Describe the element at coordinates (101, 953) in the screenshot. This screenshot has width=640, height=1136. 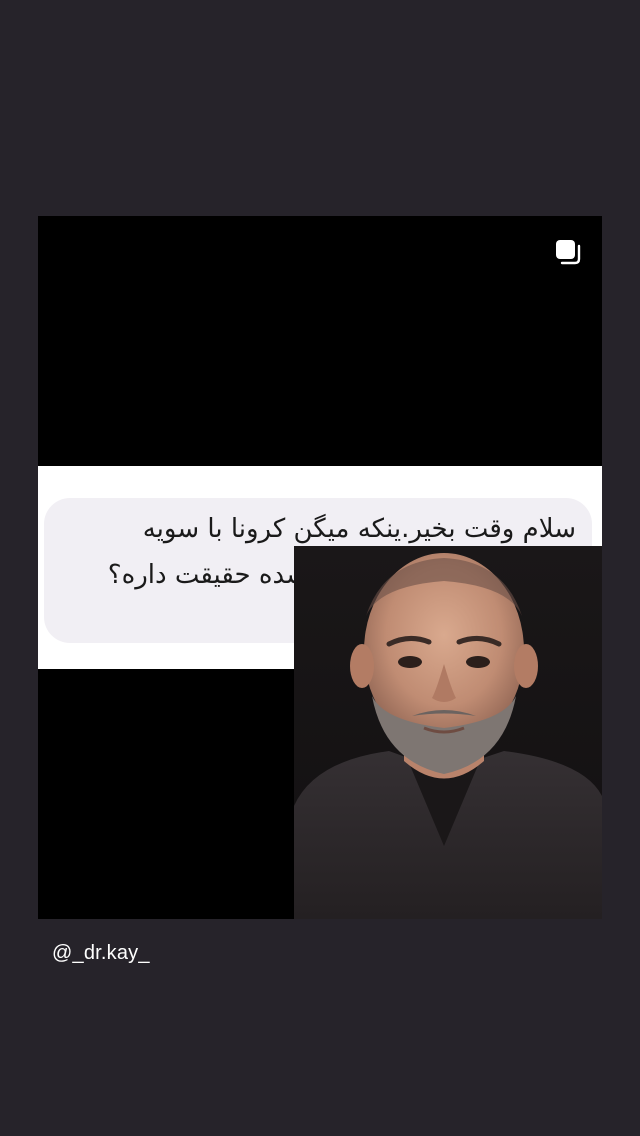
I see `mention-sticker: @_dr.kay_` at that location.